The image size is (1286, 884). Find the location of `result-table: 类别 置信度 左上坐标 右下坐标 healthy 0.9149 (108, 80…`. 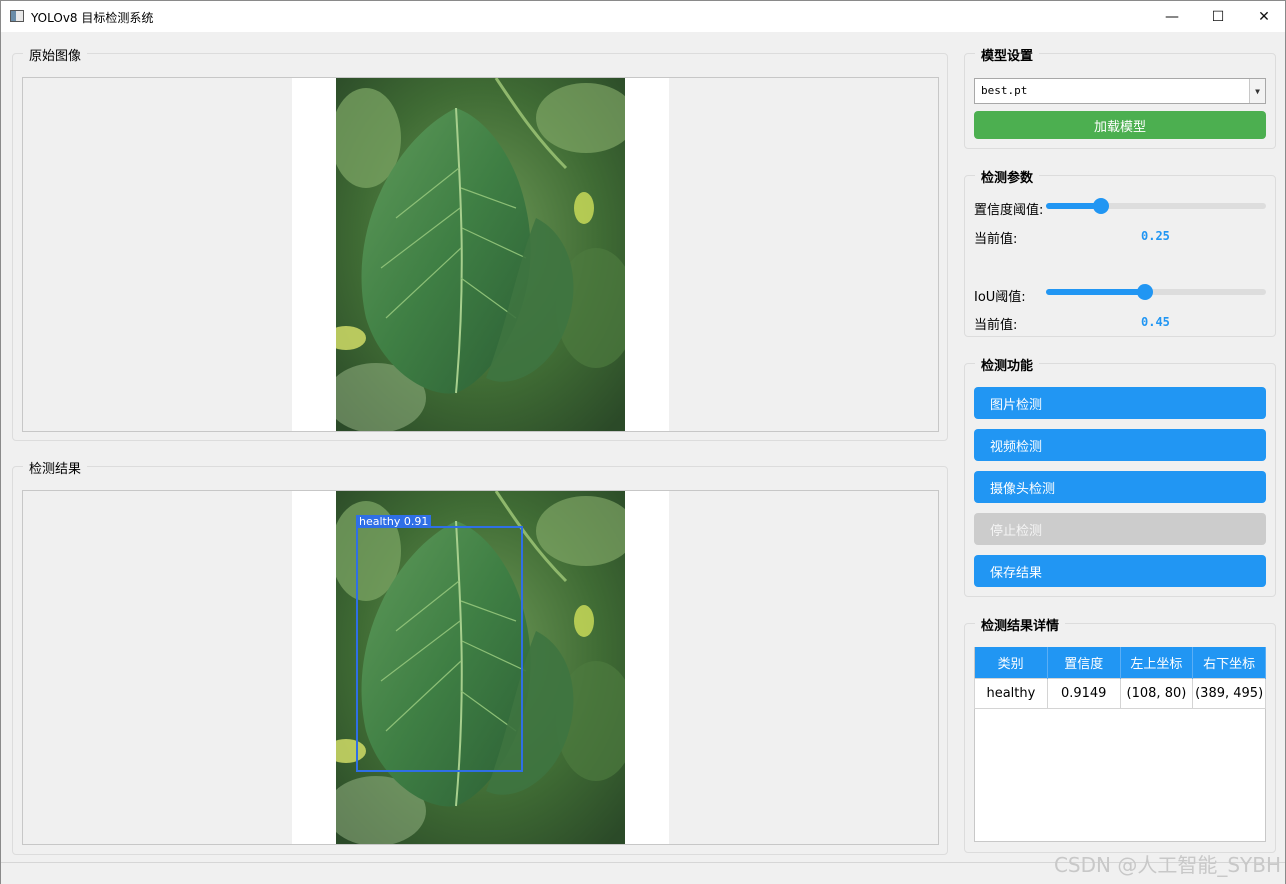

result-table: 类别 置信度 左上坐标 右下坐标 healthy 0.9149 (108, 80… is located at coordinates (1120, 678).